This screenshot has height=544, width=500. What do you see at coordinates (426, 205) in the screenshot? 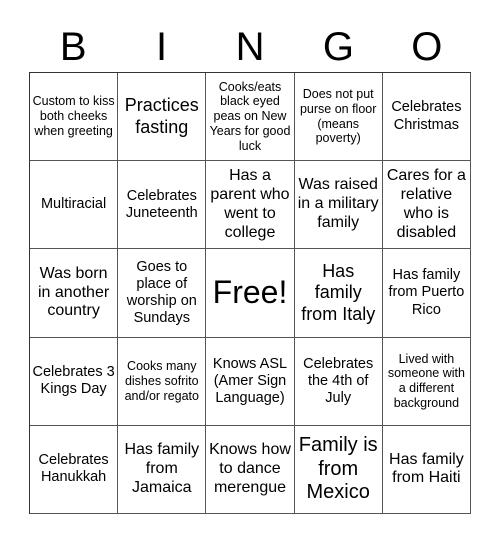
I see `bingo-cell: Cares for a relative who is disabled` at bounding box center [426, 205].